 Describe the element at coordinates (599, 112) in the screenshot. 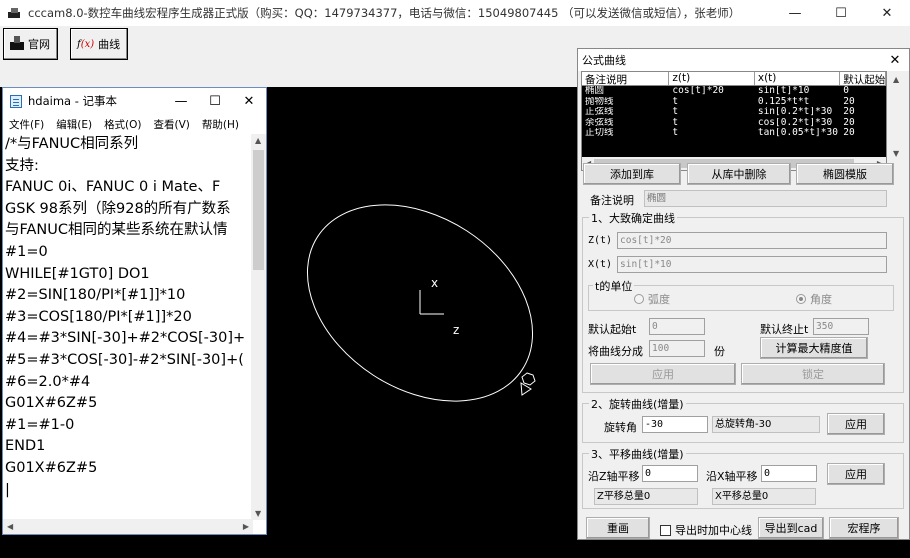

I see `cell-remark: 正弦线` at that location.